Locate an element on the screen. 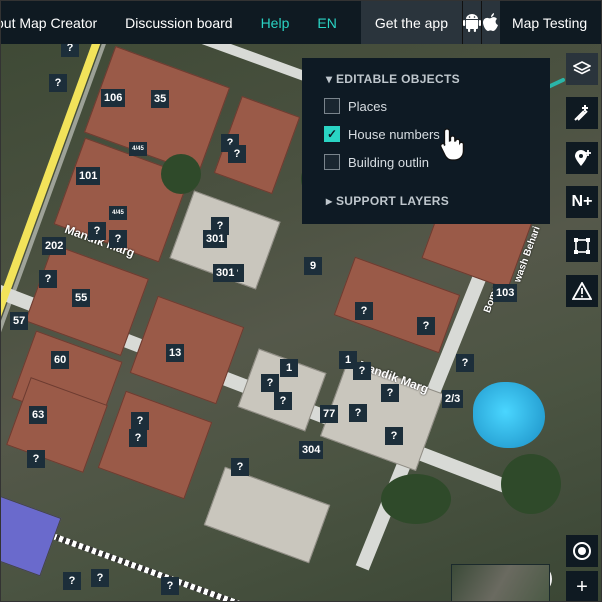 The image size is (602, 602). locate-button is located at coordinates (582, 551).